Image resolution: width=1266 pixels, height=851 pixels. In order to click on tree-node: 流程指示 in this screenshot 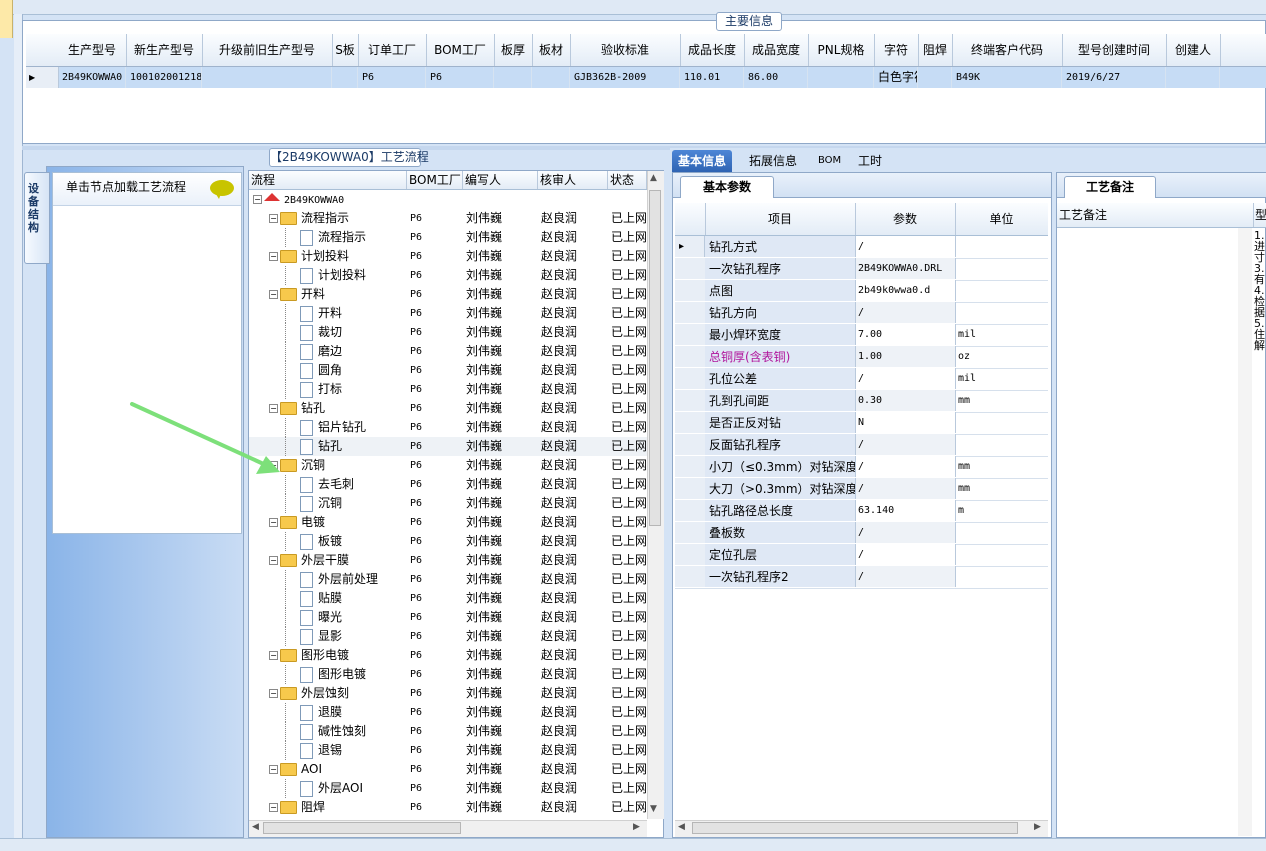, I will do `click(346, 237)`.